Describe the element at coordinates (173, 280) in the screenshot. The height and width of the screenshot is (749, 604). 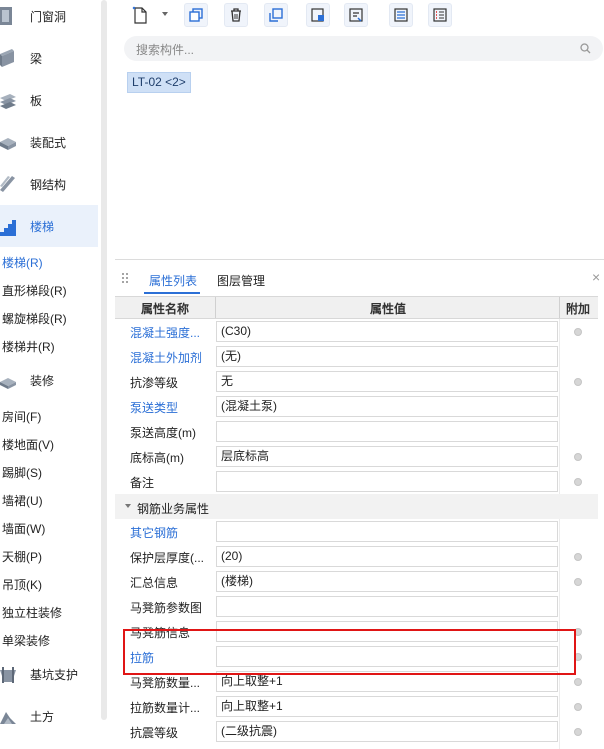
I see `tab-properties: 属性列表` at that location.